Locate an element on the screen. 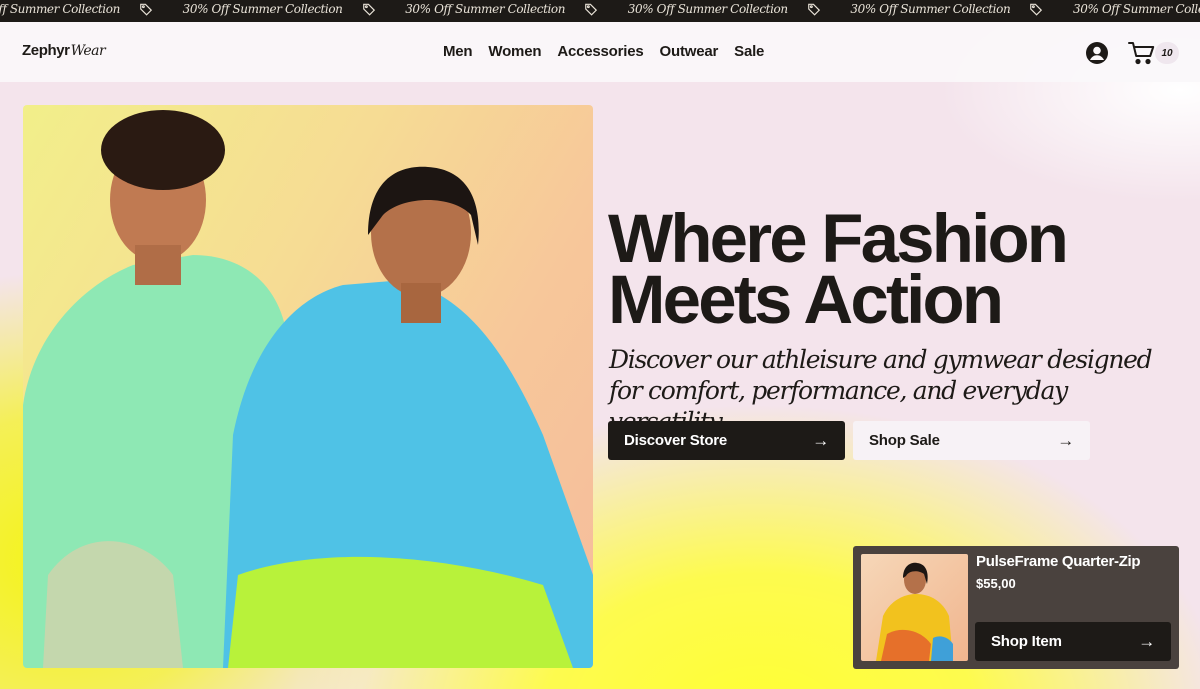 This screenshot has width=1200, height=689. main-nav: Men Women Accessories Outwear Sale is located at coordinates (603, 51).